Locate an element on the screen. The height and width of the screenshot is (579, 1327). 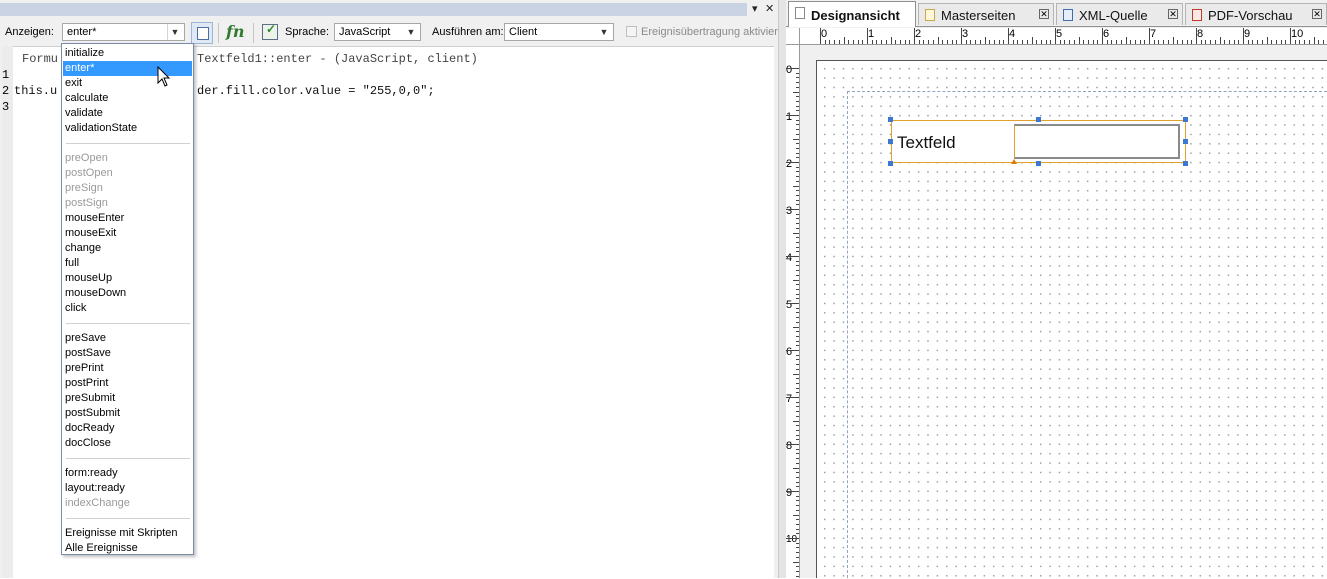
event-option: click is located at coordinates (127, 308).